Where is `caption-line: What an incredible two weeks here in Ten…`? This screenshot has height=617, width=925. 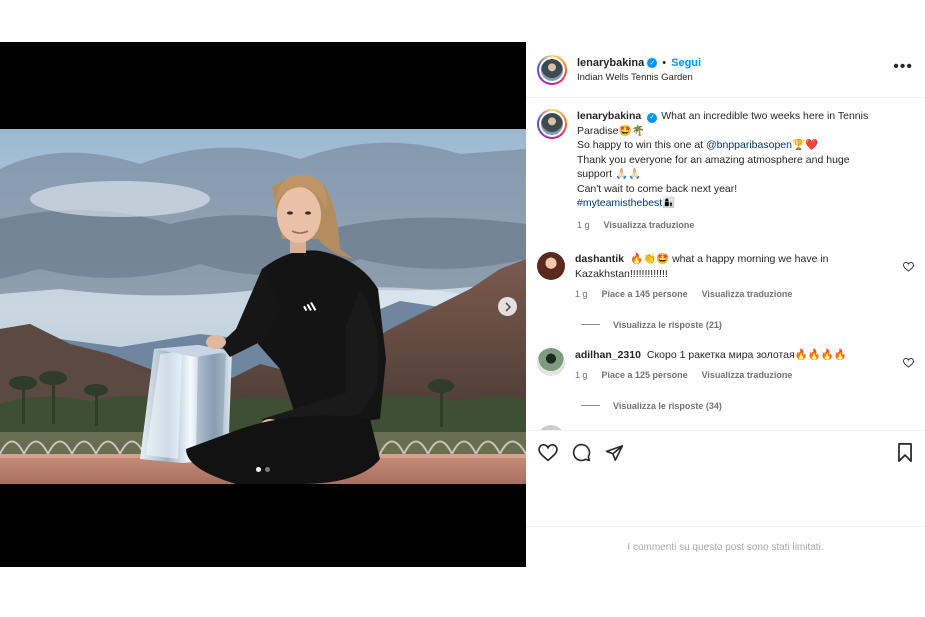
caption-line: What an incredible two weeks here in Ten… is located at coordinates (765, 116).